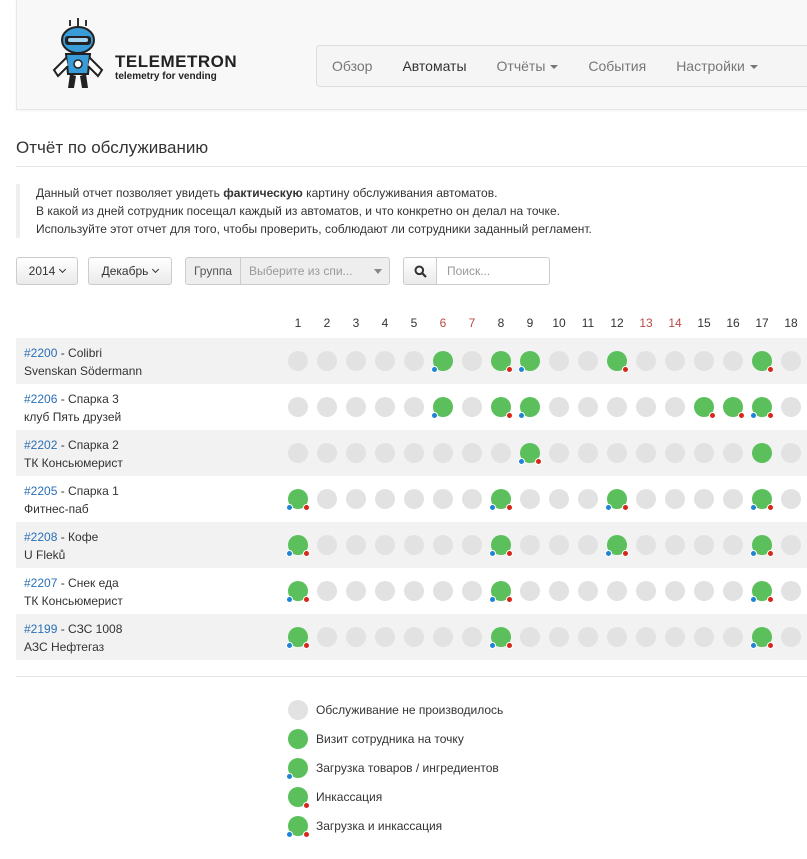  What do you see at coordinates (379, 826) in the screenshot?
I see `legend-label: Загрузка и инкассация` at bounding box center [379, 826].